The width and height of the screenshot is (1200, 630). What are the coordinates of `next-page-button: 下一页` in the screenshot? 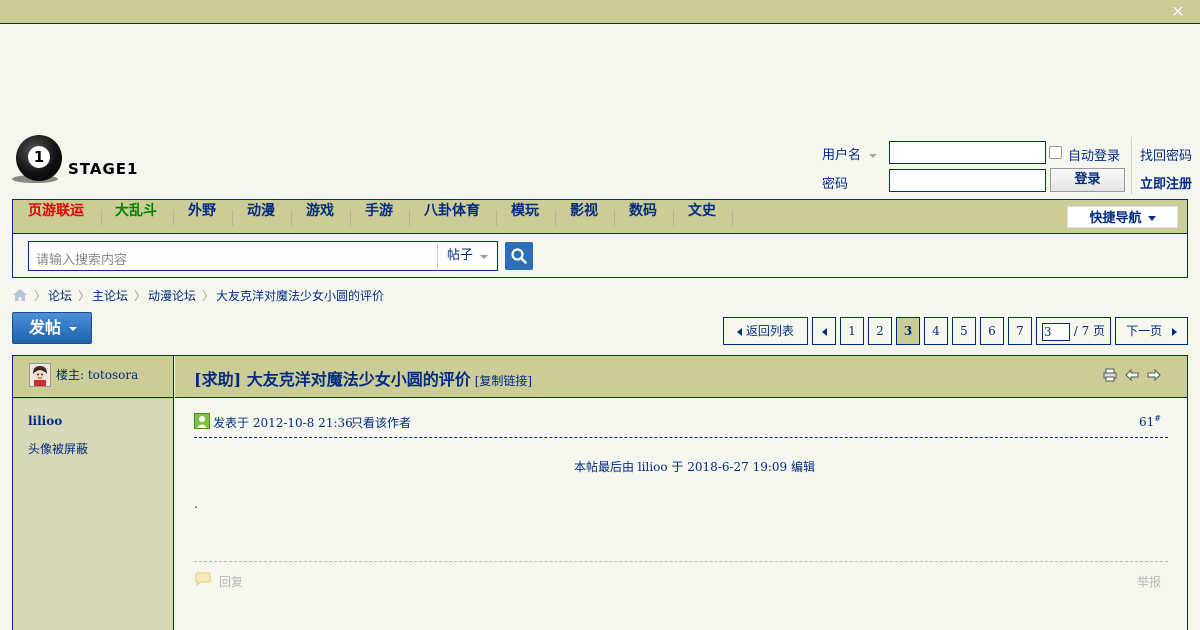 It's located at (1151, 331).